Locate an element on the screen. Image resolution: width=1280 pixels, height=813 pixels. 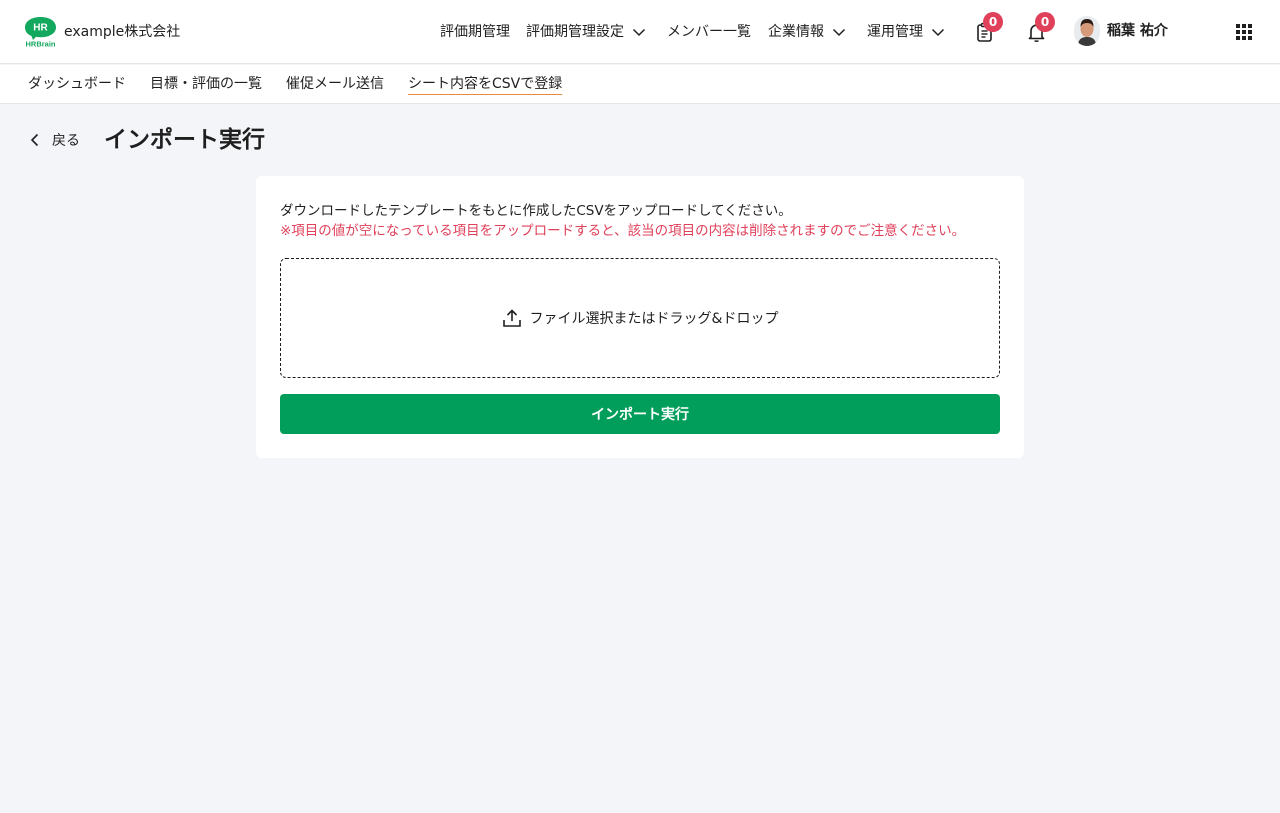
notifications-button: 0 is located at coordinates (1040, 28).